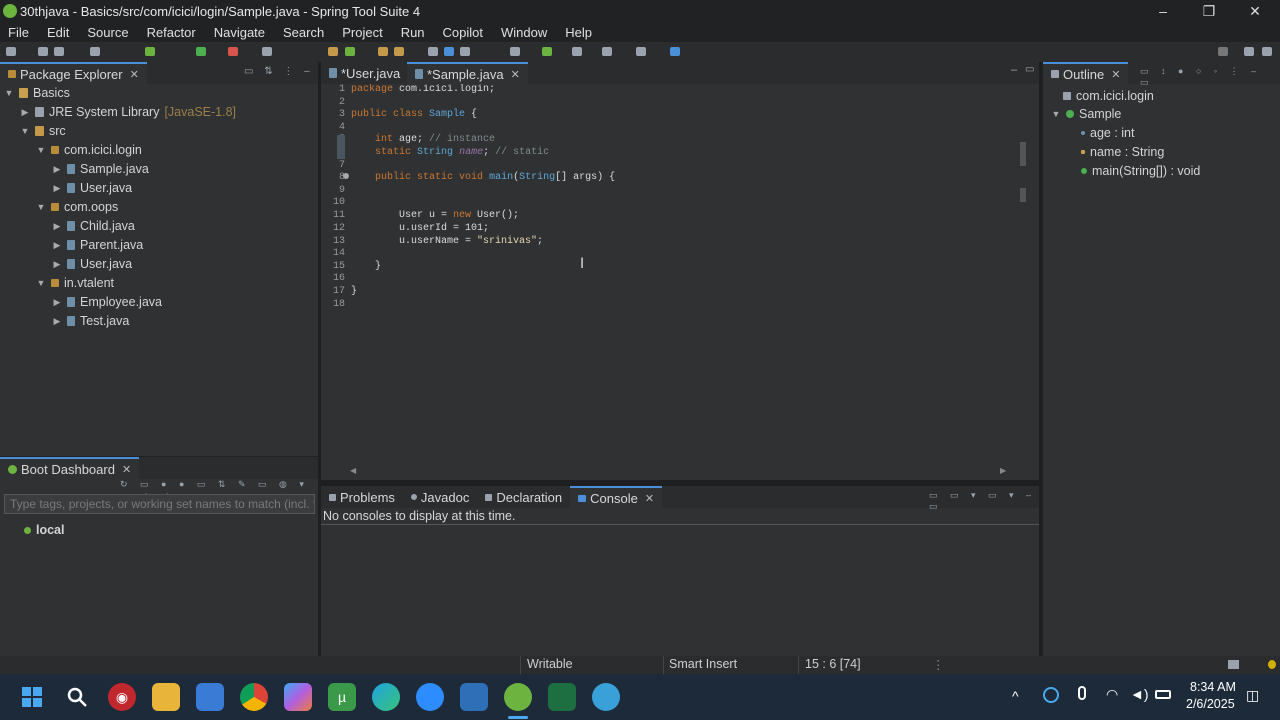 This screenshot has height=720, width=1280. Describe the element at coordinates (1209, 11) in the screenshot. I see `maximize-button: ❐` at that location.